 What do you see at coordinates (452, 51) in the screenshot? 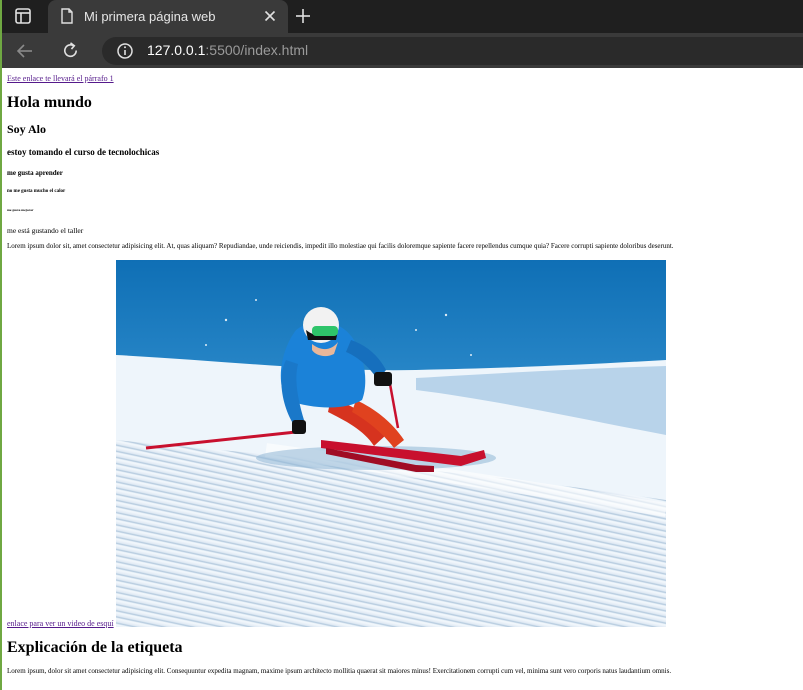
I see `url-field: 127.0.0.1:5500/index.html` at bounding box center [452, 51].